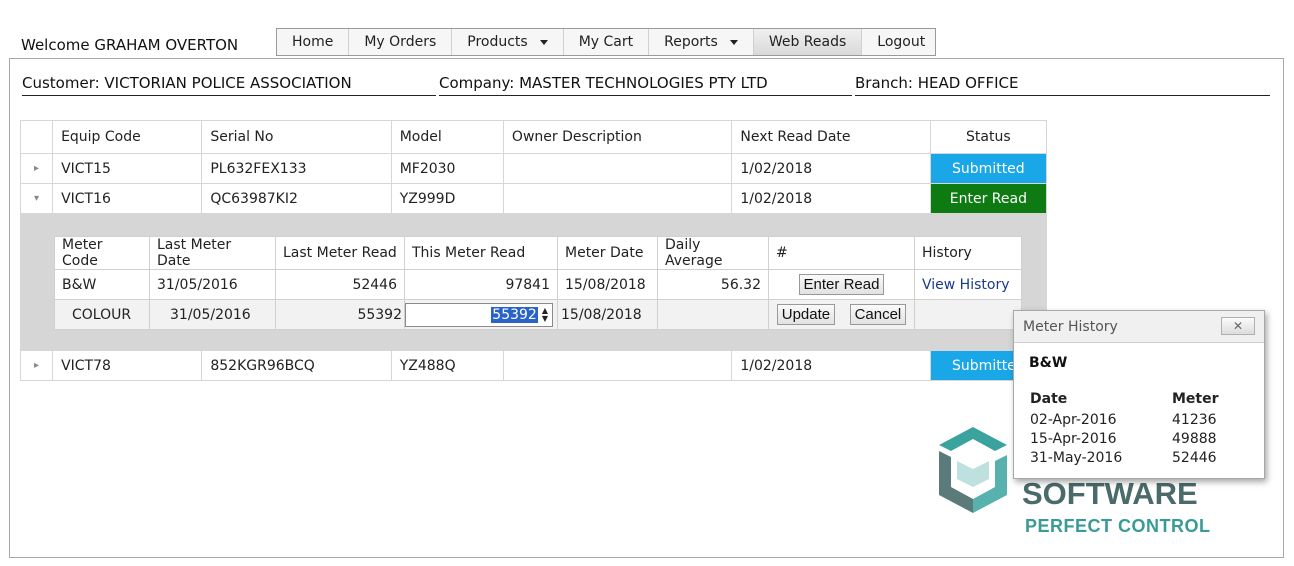 Image resolution: width=1294 pixels, height=566 pixels. Describe the element at coordinates (1048, 363) in the screenshot. I see `popup-meter-name: B&W` at that location.